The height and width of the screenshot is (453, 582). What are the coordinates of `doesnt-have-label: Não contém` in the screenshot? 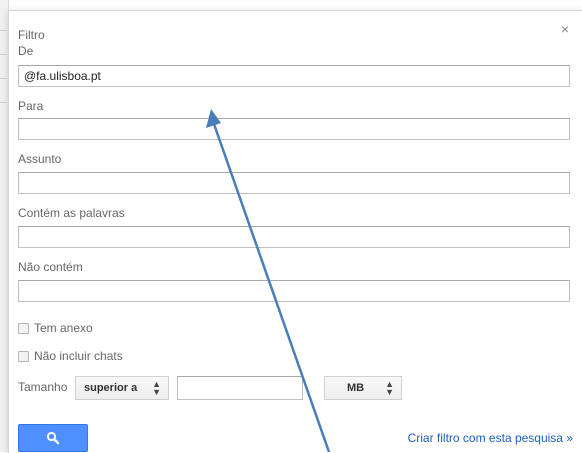 It's located at (50, 267).